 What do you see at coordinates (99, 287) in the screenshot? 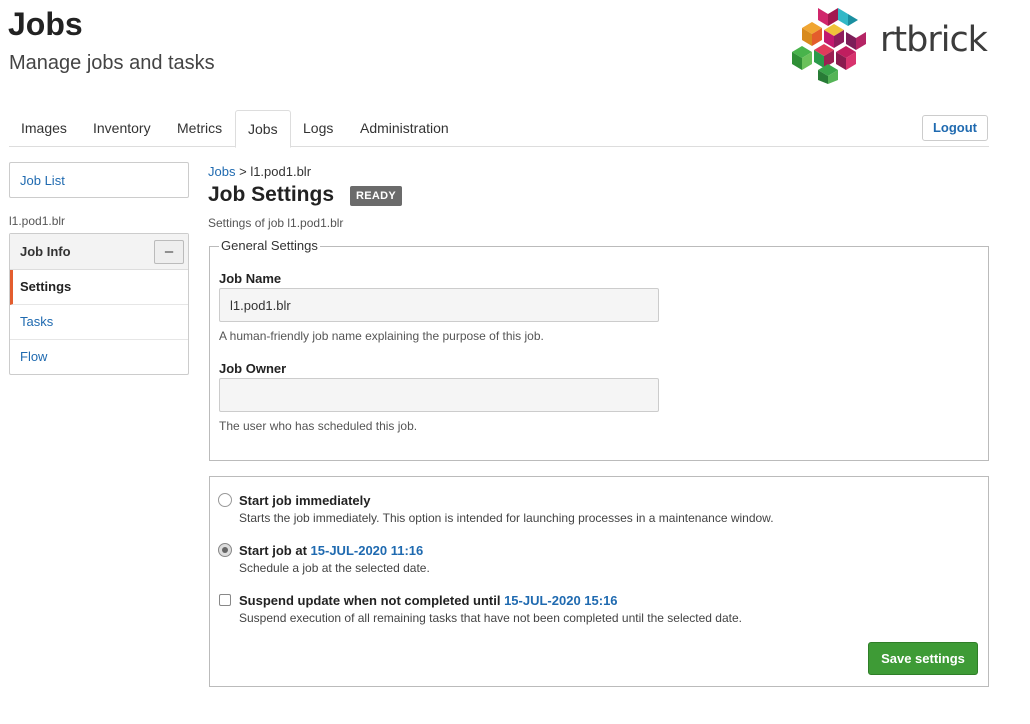
I see `sidebar-item-settings: Settings` at bounding box center [99, 287].